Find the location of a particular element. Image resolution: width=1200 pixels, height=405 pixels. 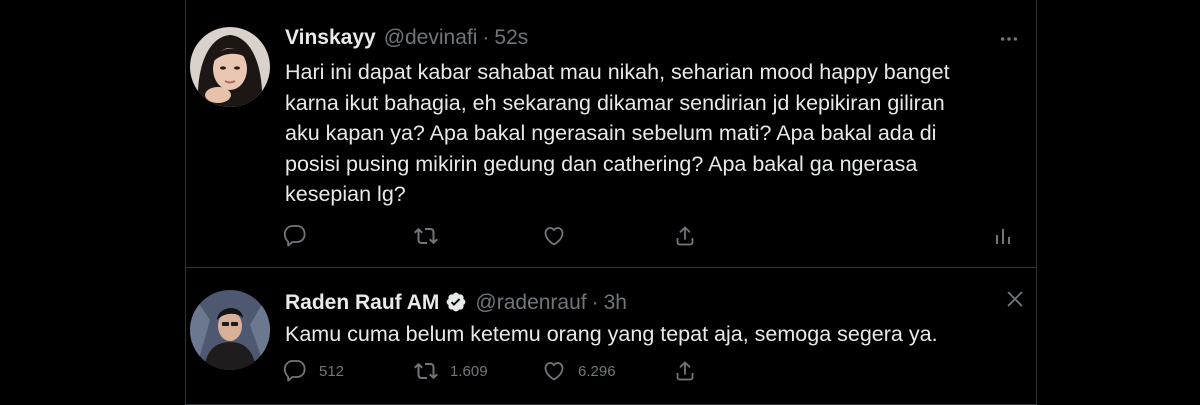

like-button: 6.296 is located at coordinates (579, 371).